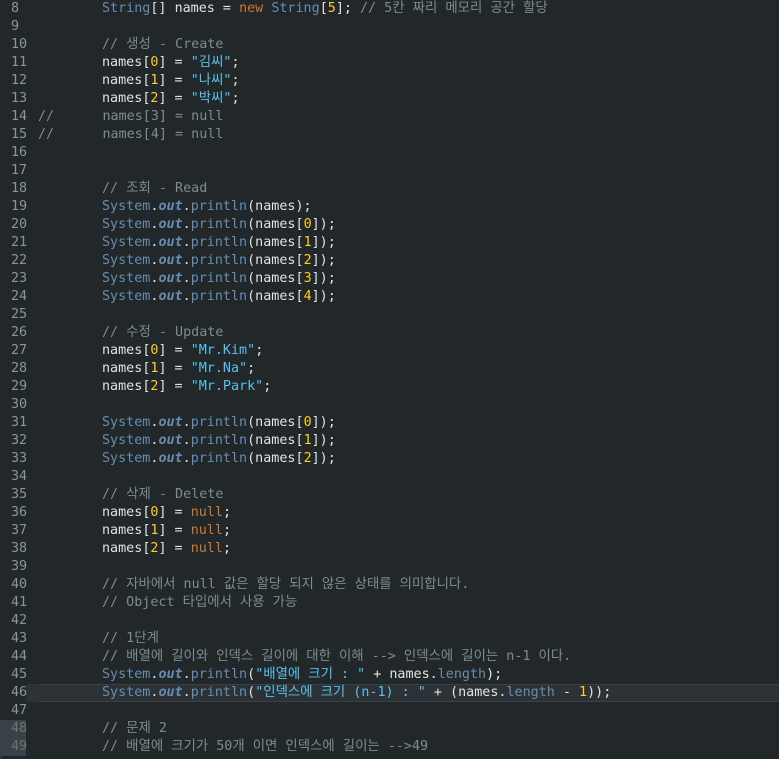 The image size is (779, 759). I want to click on code-token: ., so click(186, 224).